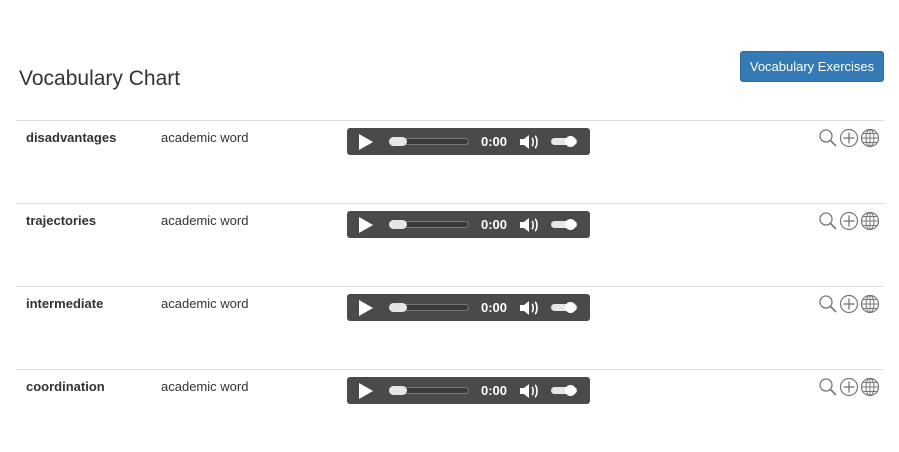  What do you see at coordinates (61, 220) in the screenshot?
I see `vocab-word: trajectories` at bounding box center [61, 220].